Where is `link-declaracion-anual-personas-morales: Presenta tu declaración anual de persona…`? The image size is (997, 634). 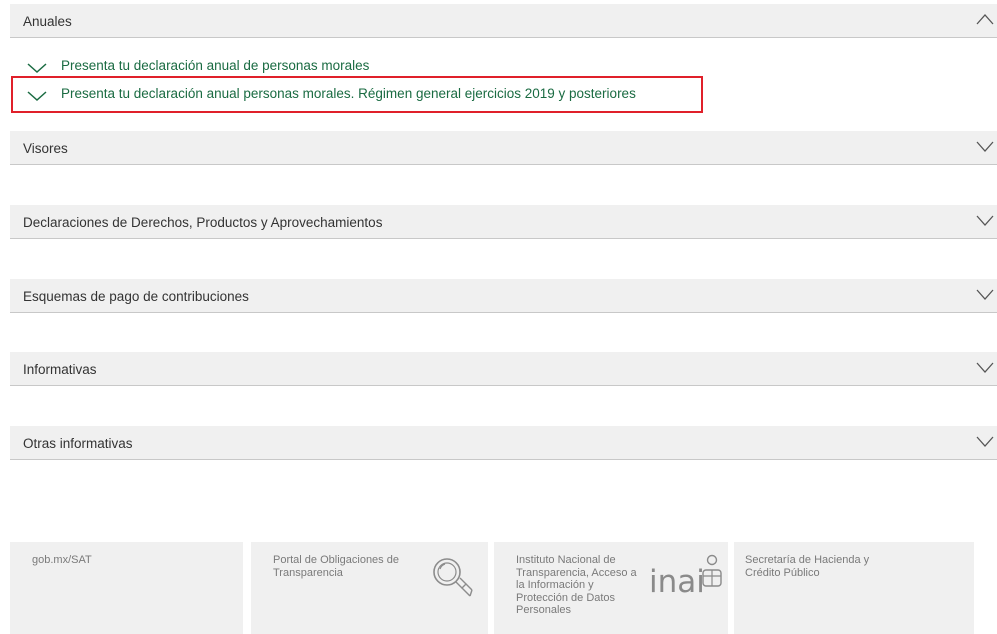 link-declaracion-anual-personas-morales: Presenta tu declaración anual de persona… is located at coordinates (217, 67).